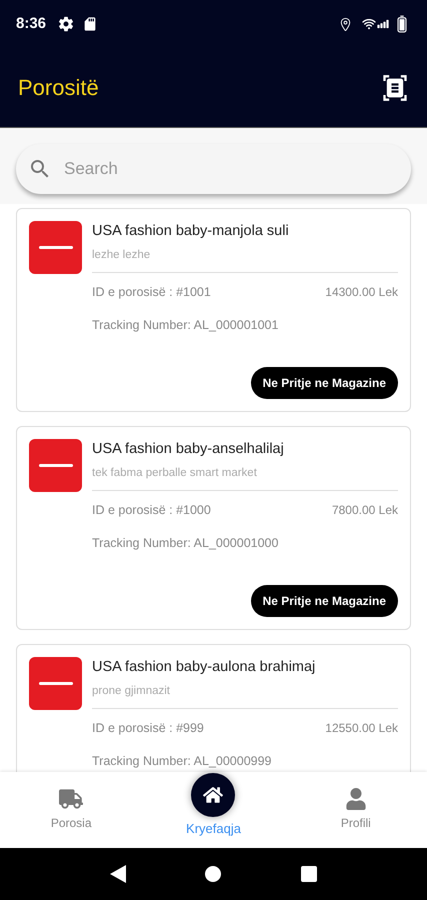  Describe the element at coordinates (245, 477) in the screenshot. I see `order-address: tek fabma perballe smart market` at that location.